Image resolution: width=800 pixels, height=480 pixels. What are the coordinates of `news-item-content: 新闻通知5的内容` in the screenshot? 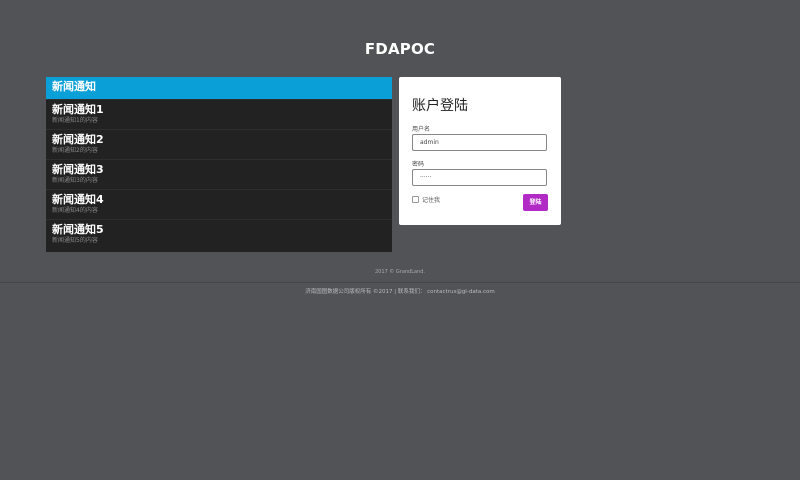 It's located at (75, 240).